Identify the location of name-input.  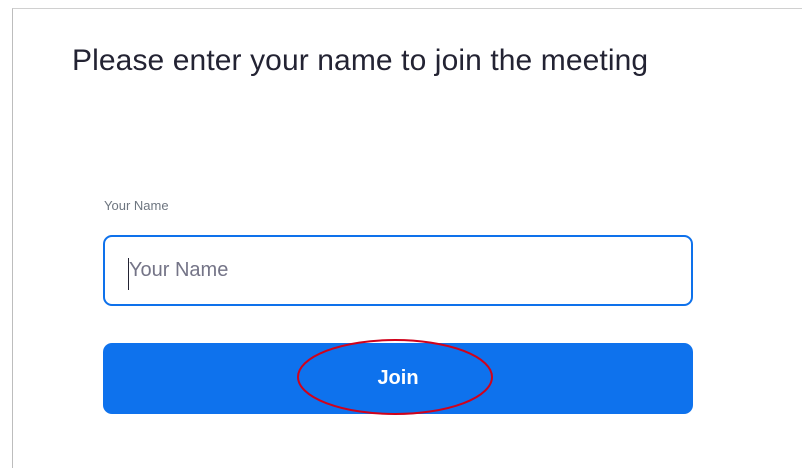
(398, 270).